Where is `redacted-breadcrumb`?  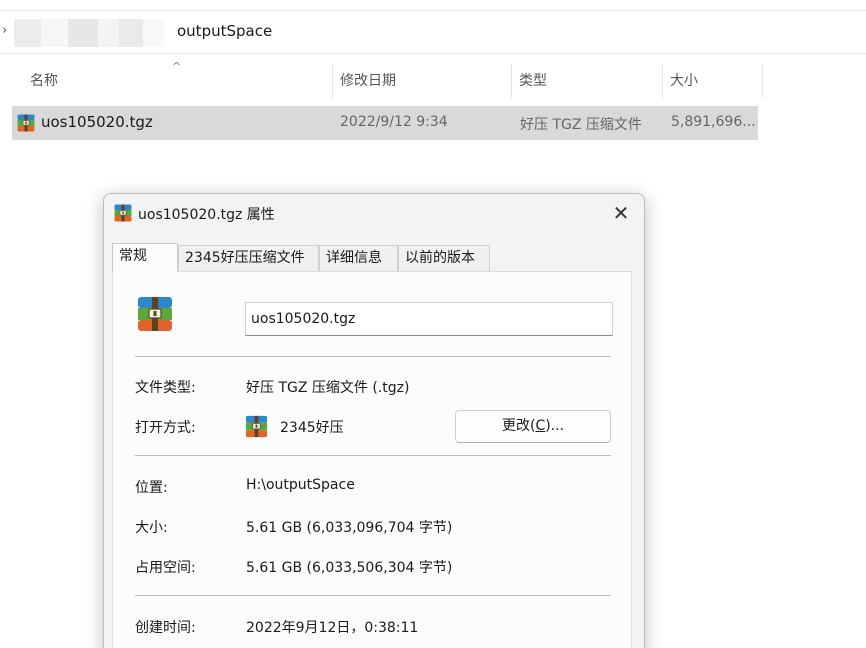
redacted-breadcrumb is located at coordinates (89, 33).